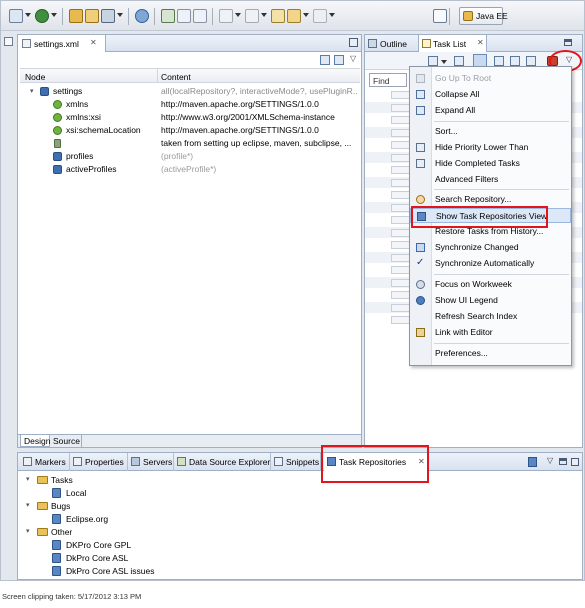 This screenshot has height=608, width=585. I want to click on tab-snippets: Snippets, so click(296, 462).